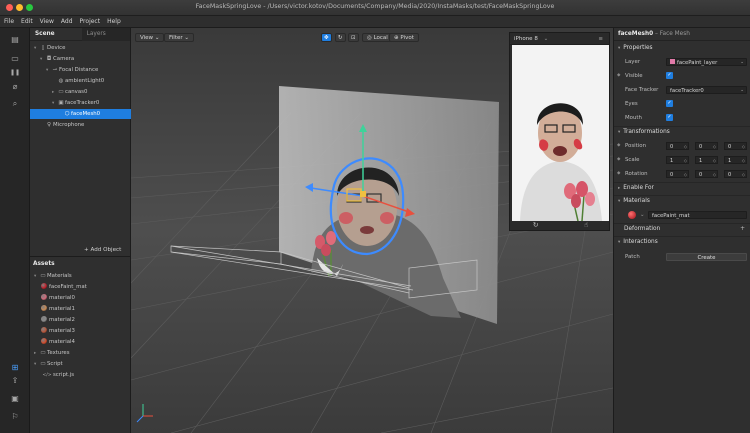  I want to click on position-x-field: 0 ◇, so click(677, 146).